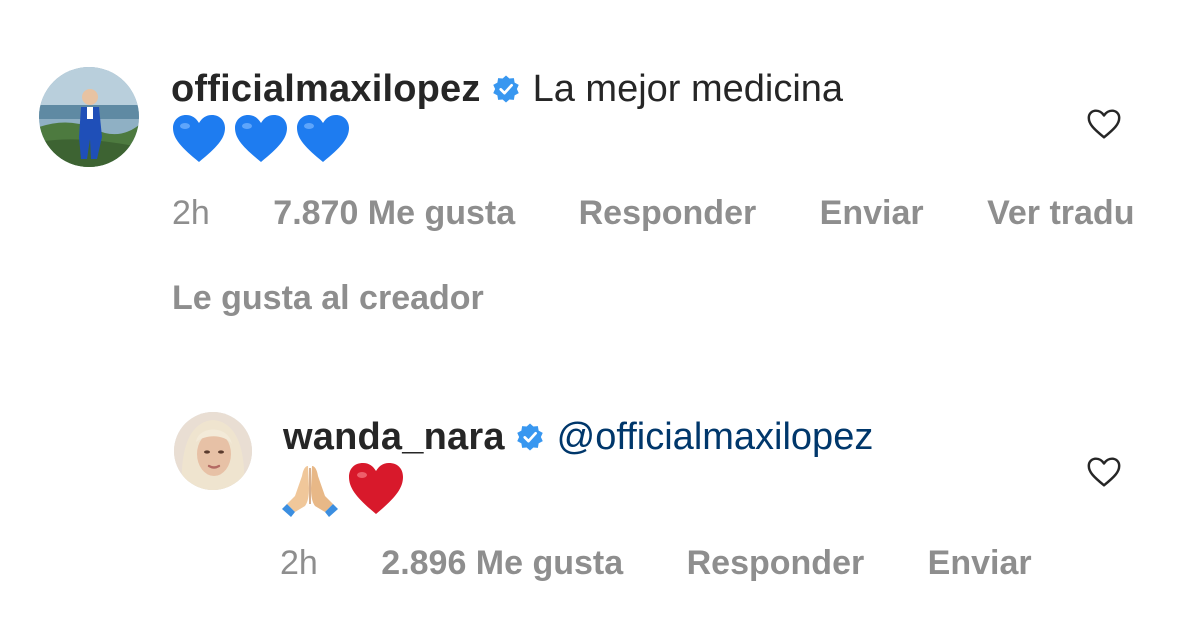 This screenshot has height=640, width=1200. Describe the element at coordinates (326, 89) in the screenshot. I see `username: officialmaxilopez` at that location.